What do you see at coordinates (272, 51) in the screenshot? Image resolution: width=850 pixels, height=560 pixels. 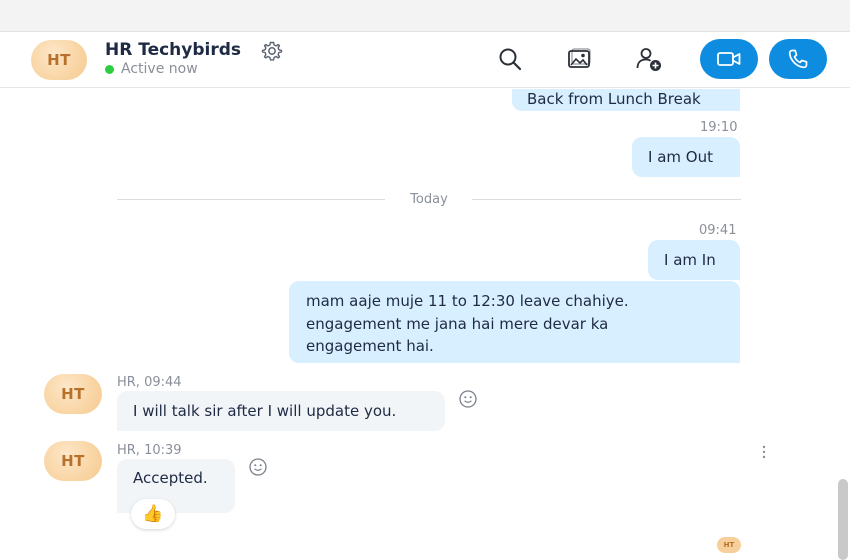 I see `gear-icon` at bounding box center [272, 51].